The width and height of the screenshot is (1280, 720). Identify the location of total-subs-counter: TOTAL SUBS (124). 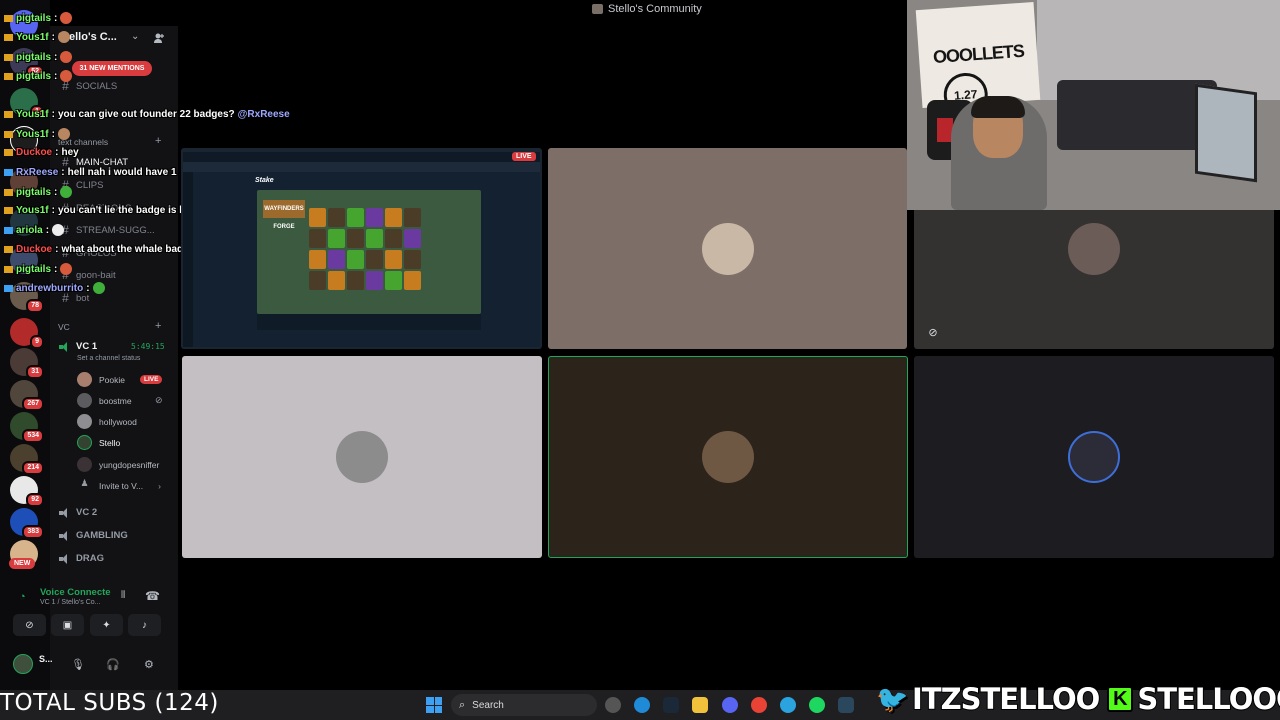
(109, 703).